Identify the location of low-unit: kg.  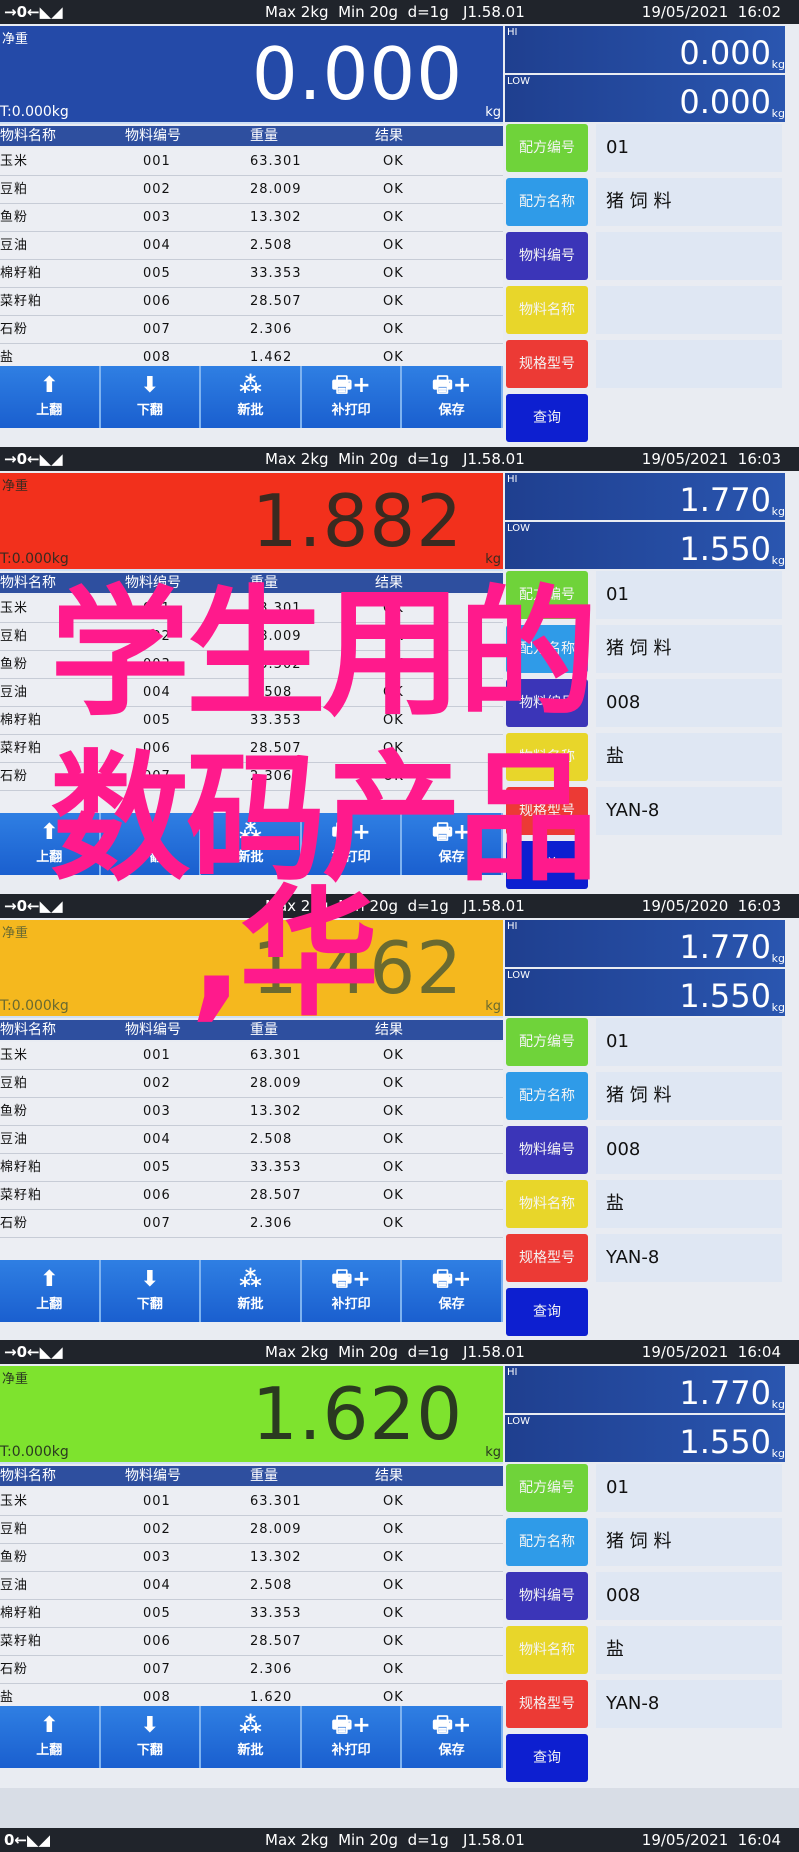
(778, 113).